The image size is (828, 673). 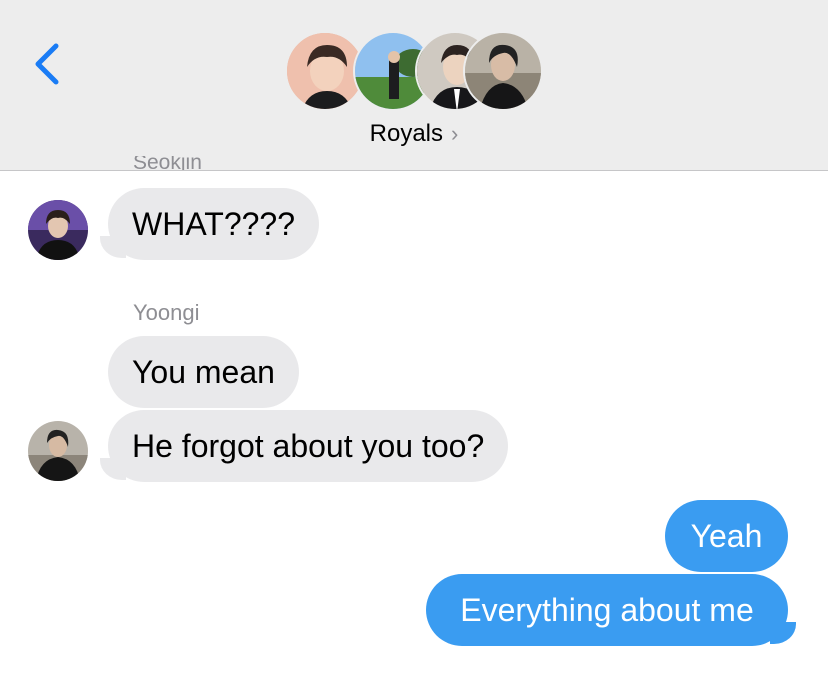 I want to click on sender-name: Yoongi, so click(x=166, y=312).